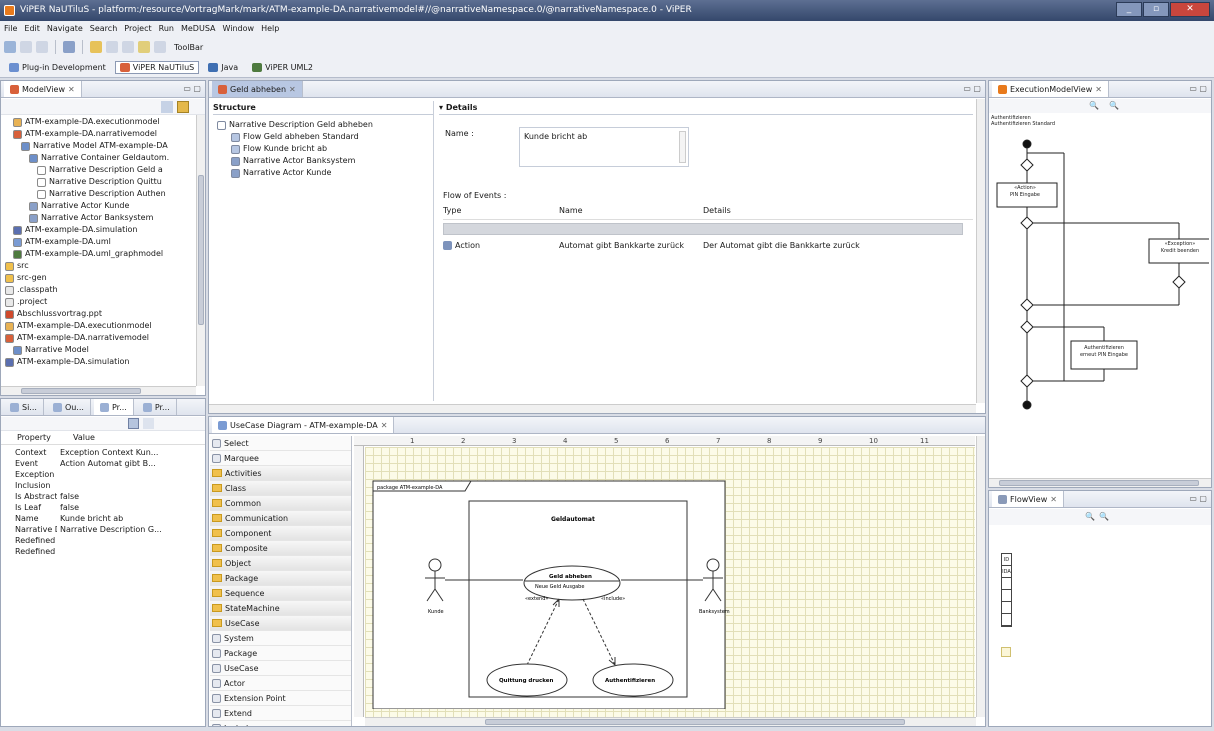 The height and width of the screenshot is (731, 1214). Describe the element at coordinates (280, 638) in the screenshot. I see `palette-system: System` at that location.